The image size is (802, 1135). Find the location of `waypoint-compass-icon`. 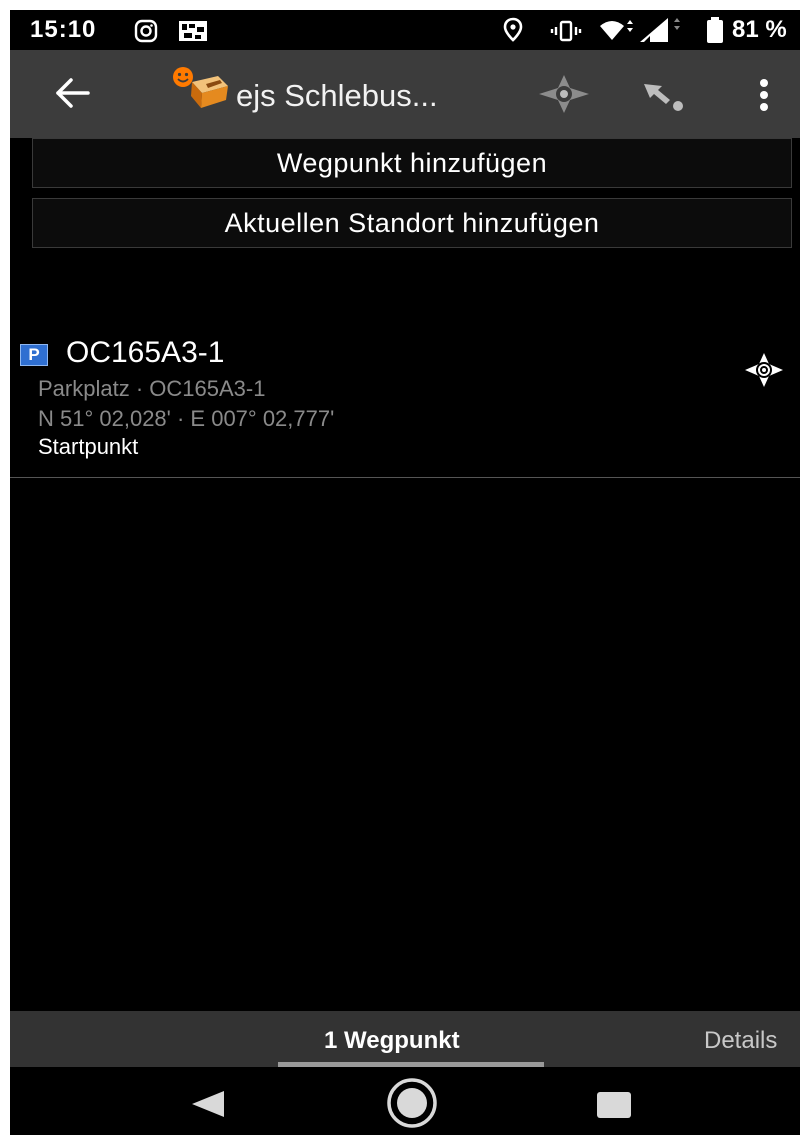

waypoint-compass-icon is located at coordinates (764, 370).